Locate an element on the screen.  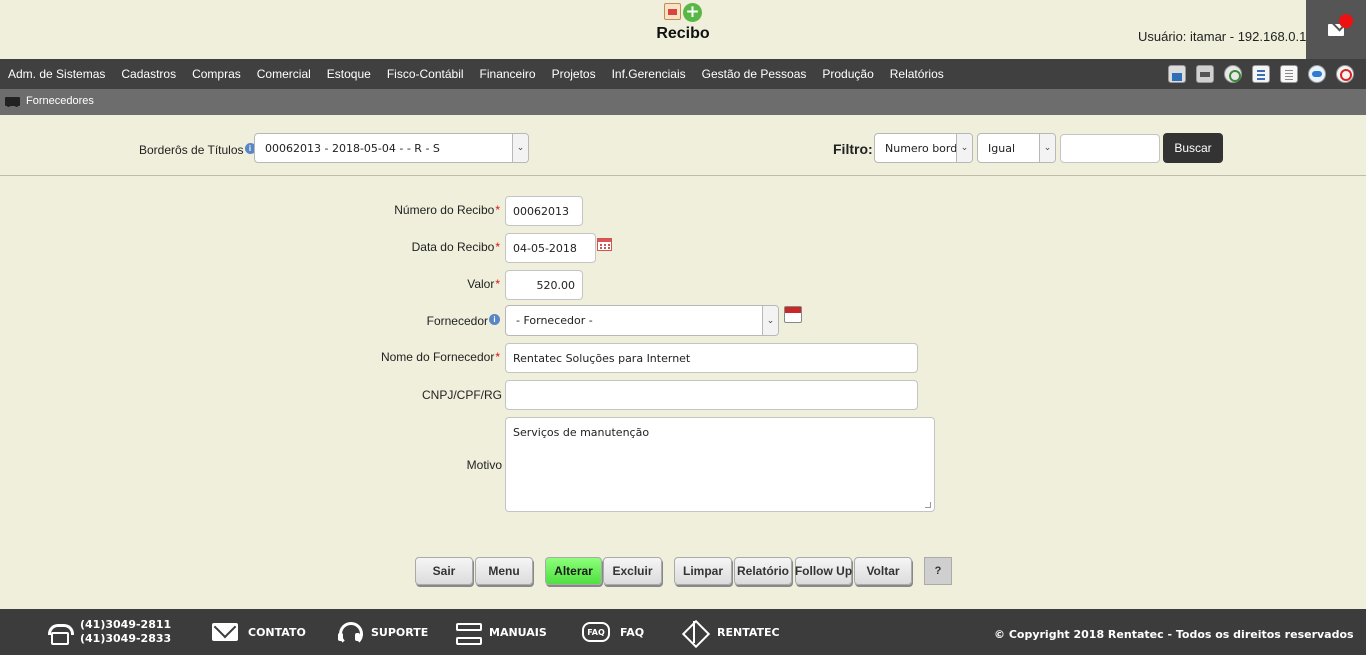
filter-field-select: Numero bord ⌄ is located at coordinates (923, 148).